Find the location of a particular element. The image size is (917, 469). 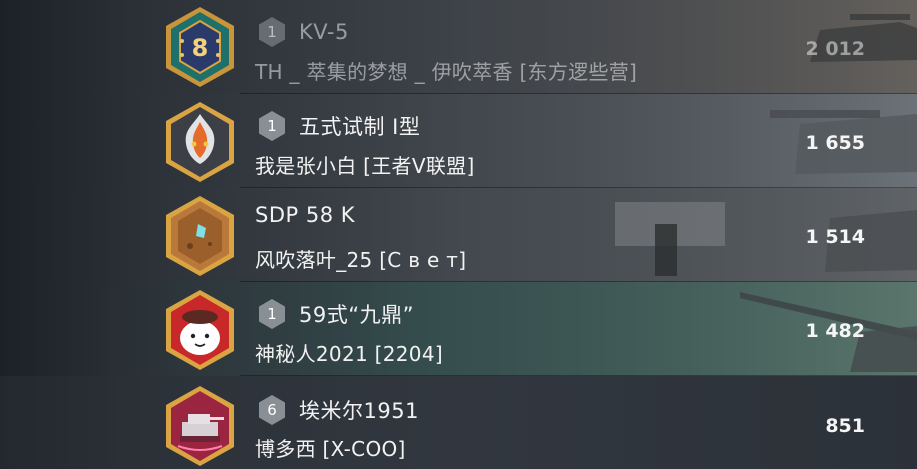

tier-badge: 6 is located at coordinates (272, 410).